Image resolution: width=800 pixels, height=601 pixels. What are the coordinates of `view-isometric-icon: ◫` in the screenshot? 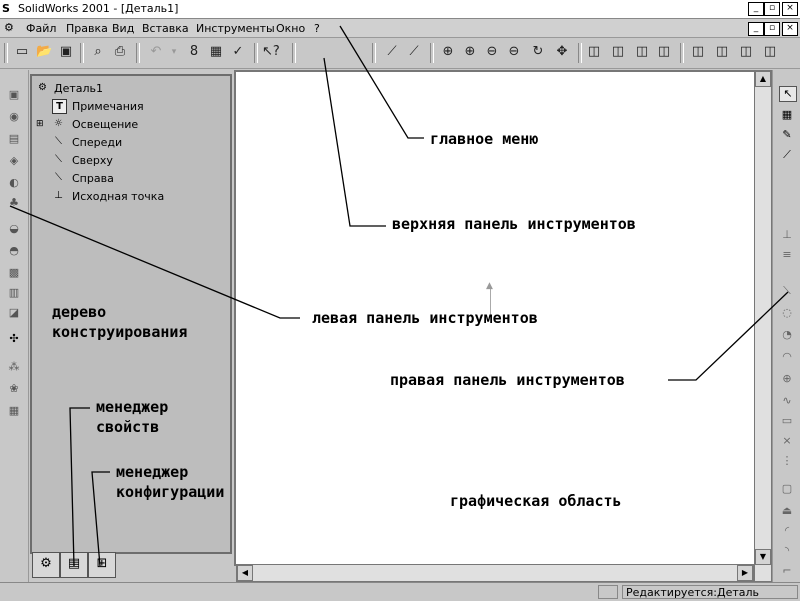 It's located at (770, 52).